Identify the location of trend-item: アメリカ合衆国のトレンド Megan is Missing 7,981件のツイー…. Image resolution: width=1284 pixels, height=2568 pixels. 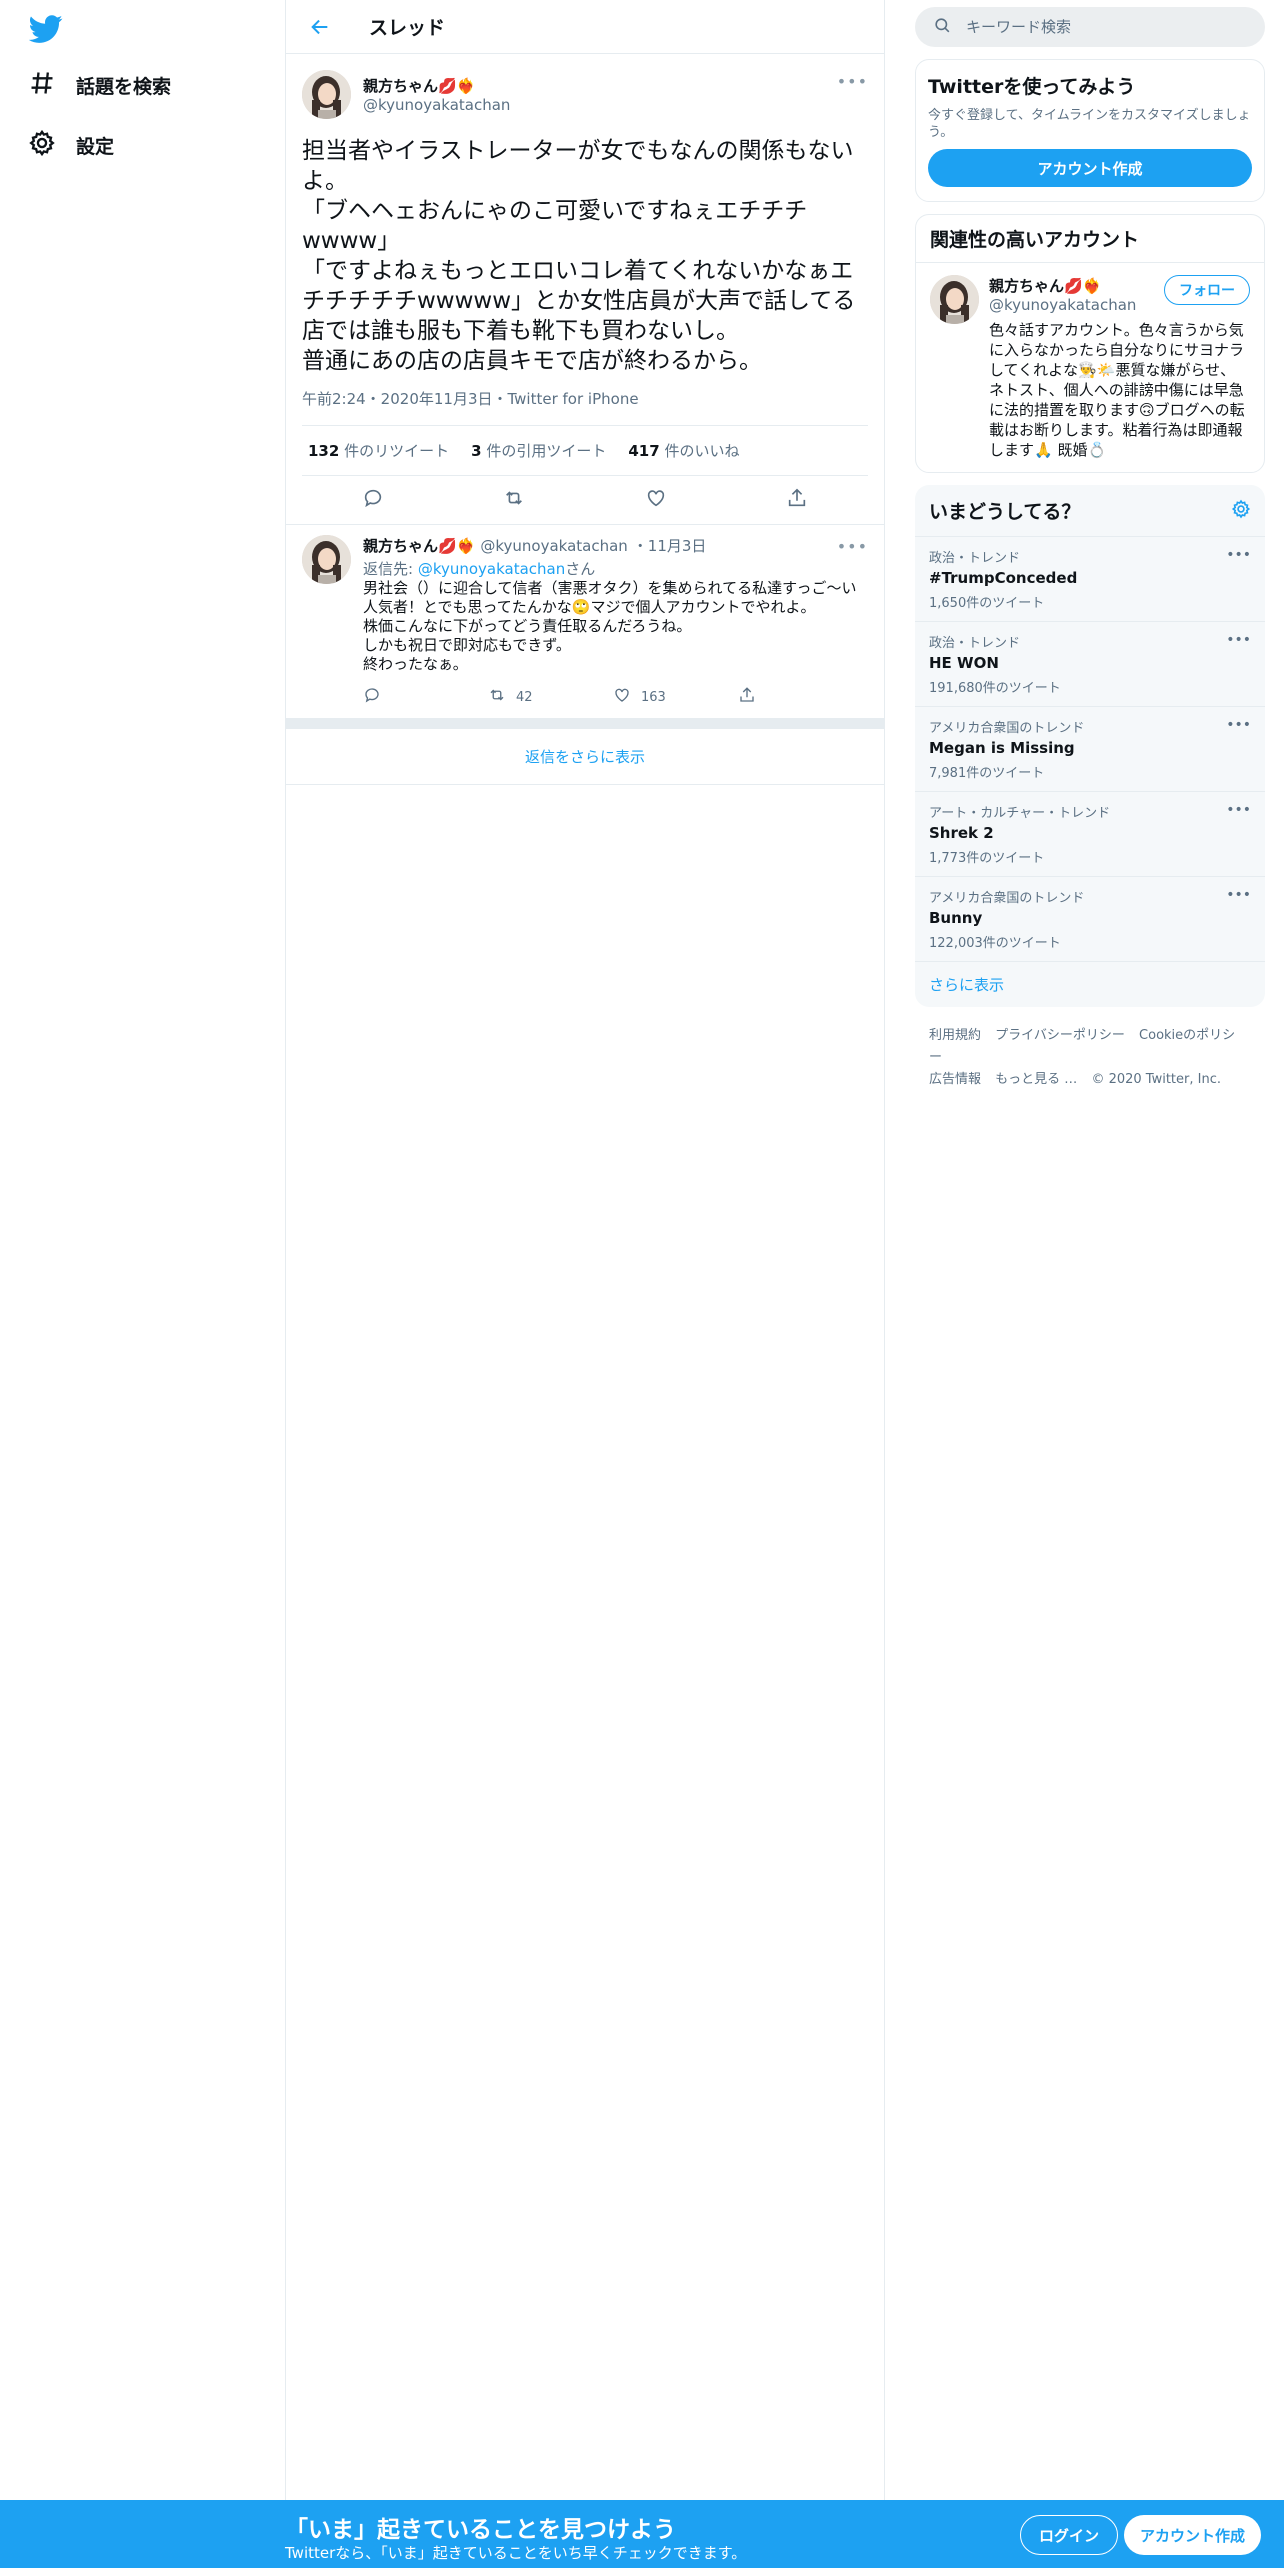
(1090, 749).